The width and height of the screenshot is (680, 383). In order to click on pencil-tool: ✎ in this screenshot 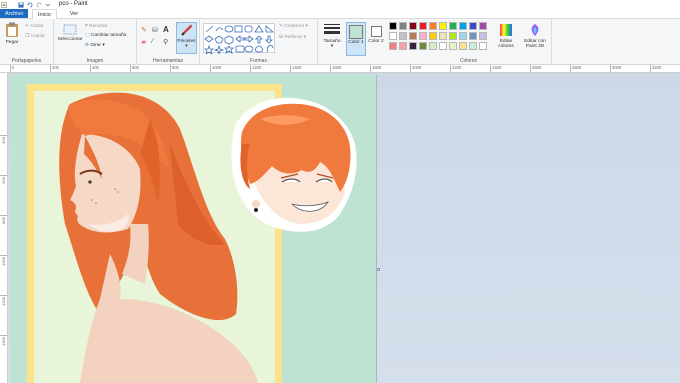, I will do `click(144, 30)`.